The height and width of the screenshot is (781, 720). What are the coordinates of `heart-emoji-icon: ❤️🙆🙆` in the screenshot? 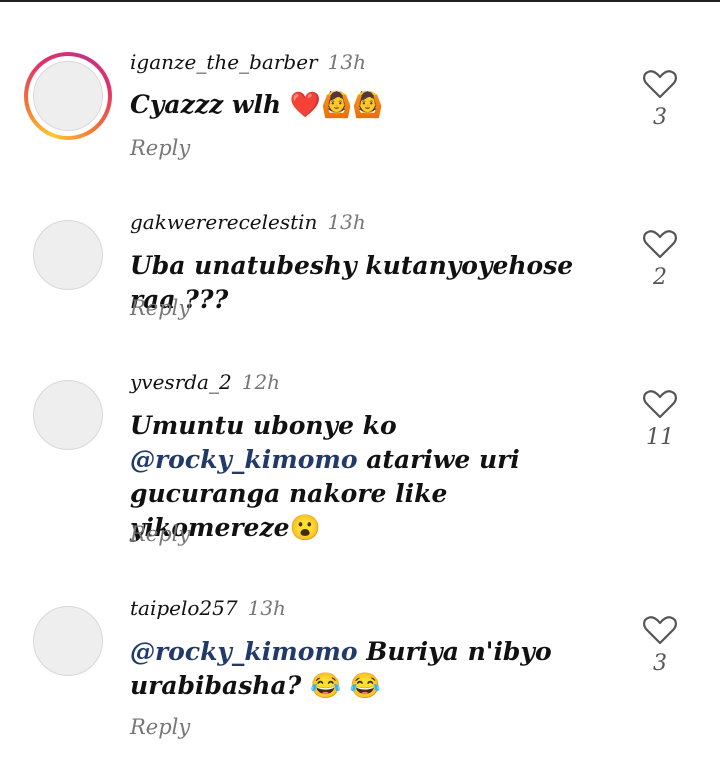 It's located at (336, 104).